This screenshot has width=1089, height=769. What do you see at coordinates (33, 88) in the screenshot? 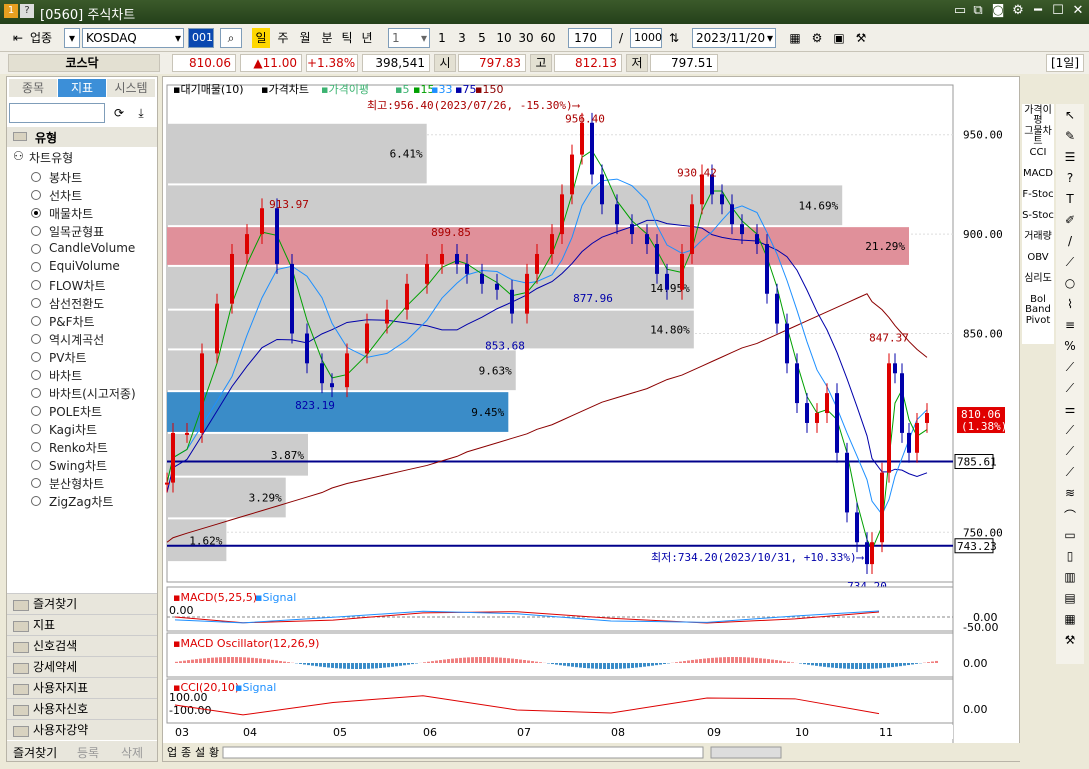
I see `tab-stock: 종목` at bounding box center [33, 88].